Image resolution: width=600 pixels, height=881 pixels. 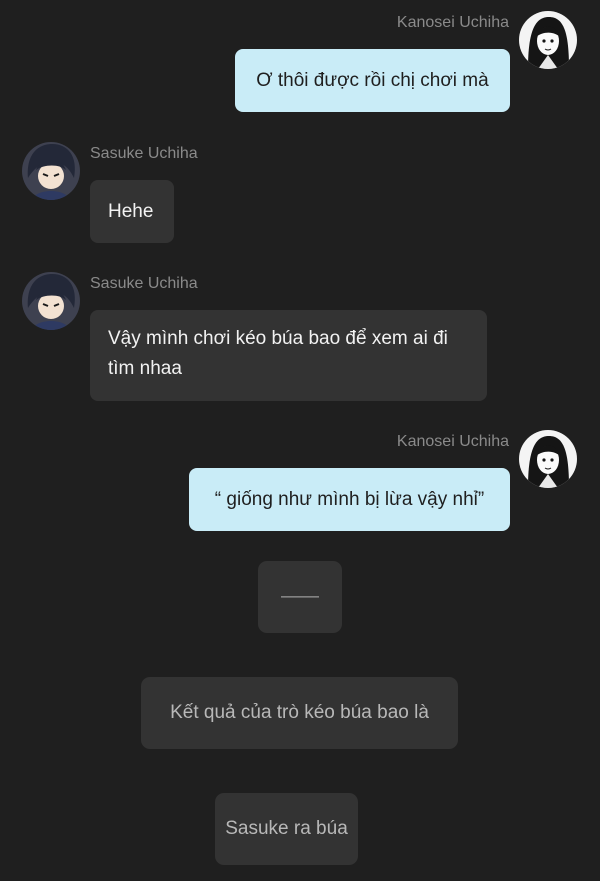 I want to click on system-result-label: Kết quả của trò kéo búa bao là, so click(x=299, y=713).